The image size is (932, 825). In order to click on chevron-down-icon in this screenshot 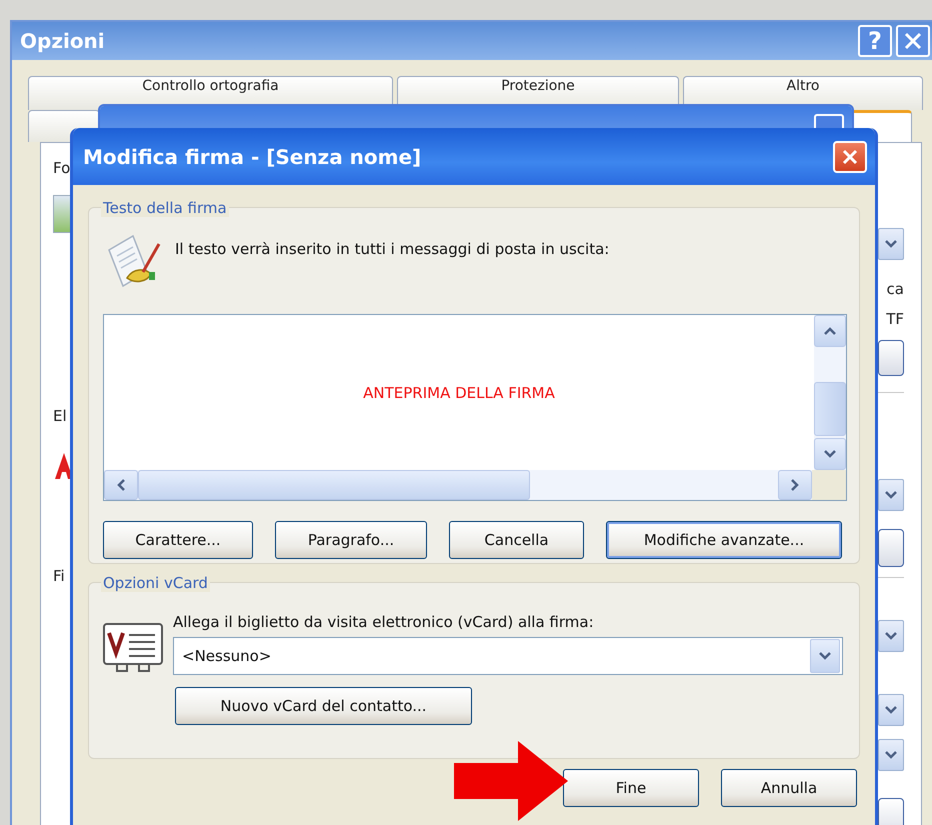, I will do `click(830, 454)`.